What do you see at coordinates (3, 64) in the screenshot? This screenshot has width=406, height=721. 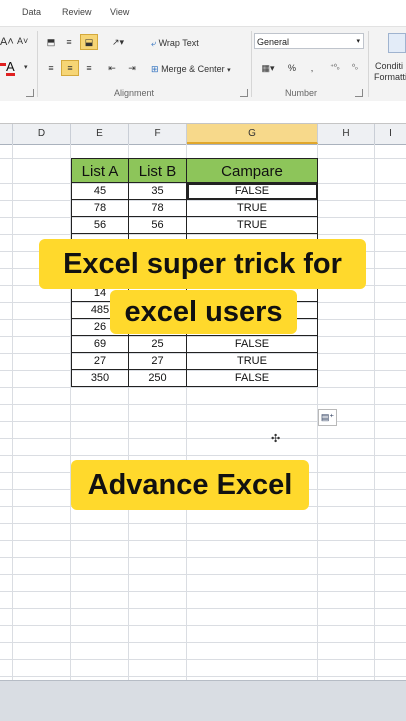 I see `fill-color-swatch` at bounding box center [3, 64].